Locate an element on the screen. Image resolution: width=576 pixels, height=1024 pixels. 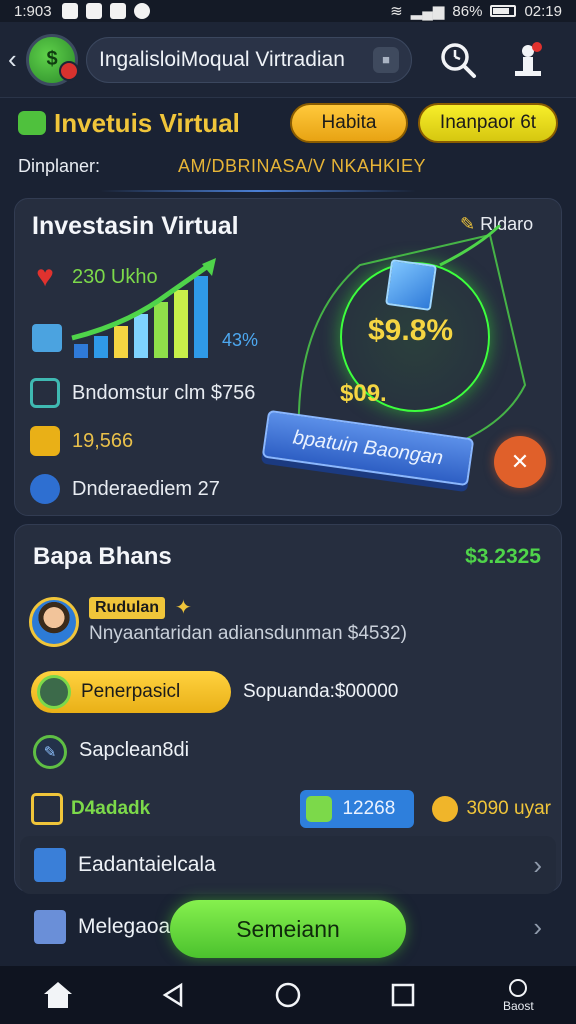
download-label: D4adadk is located at coordinates (111, 808).